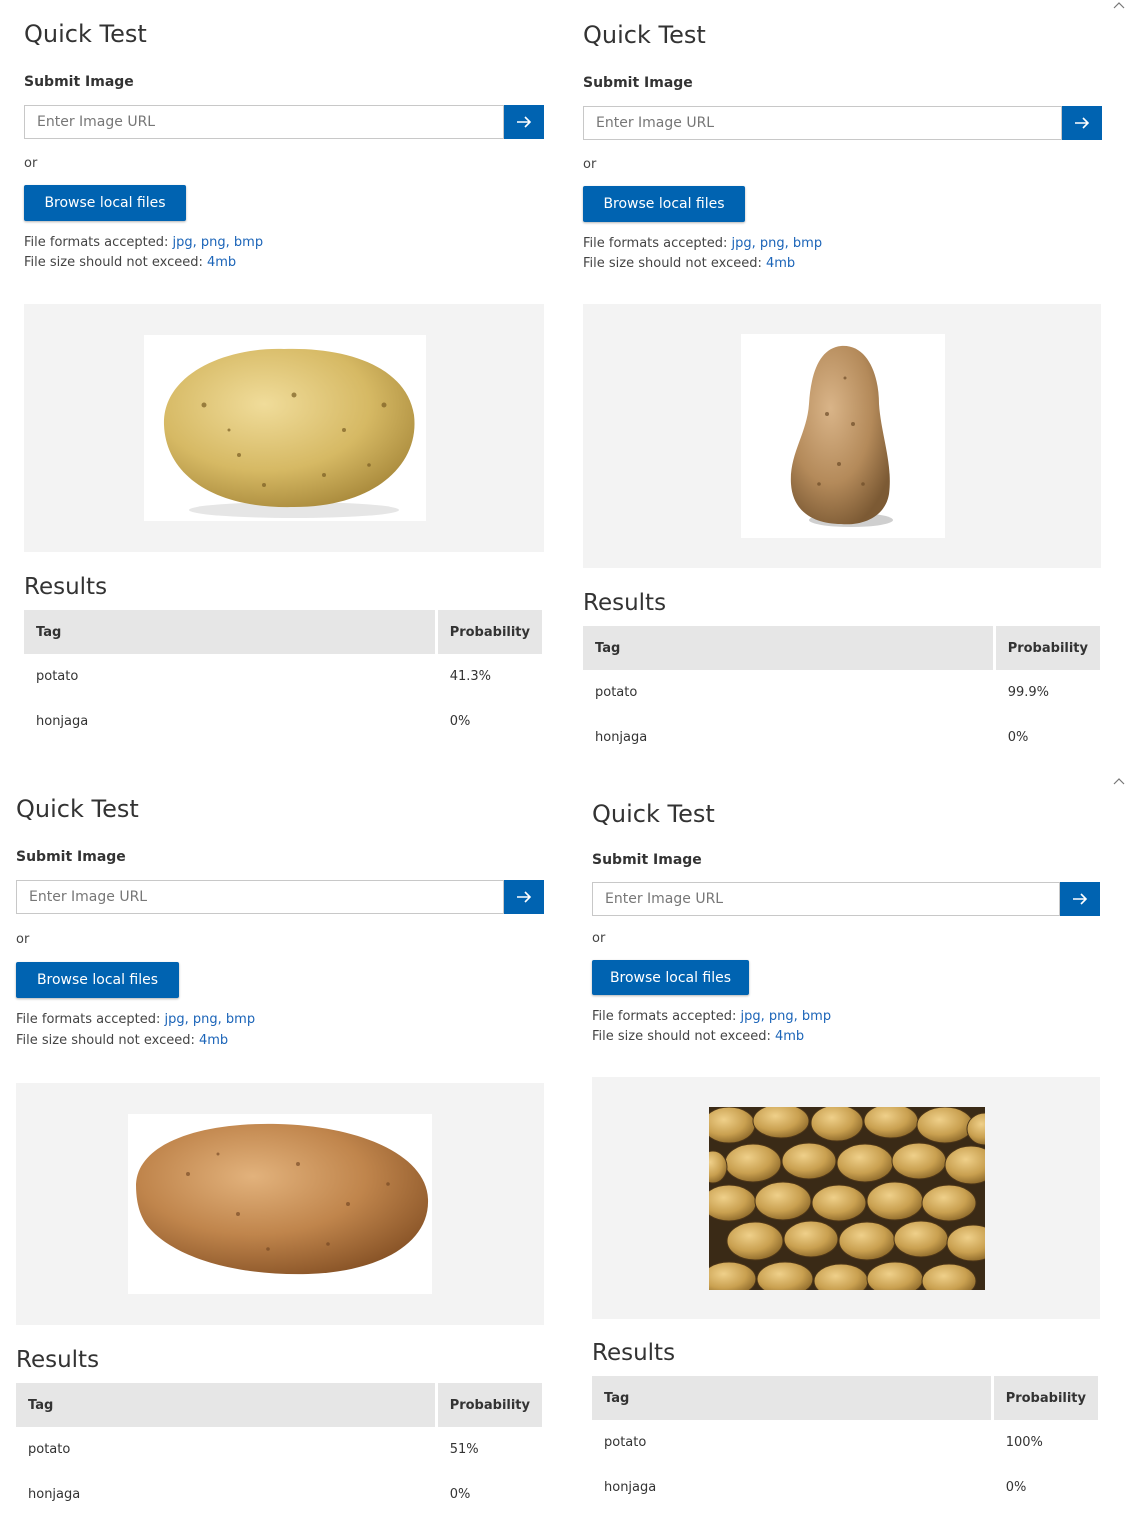 Image resolution: width=1126 pixels, height=1533 pixels. I want to click on results-table: Tag Probability potato 41.3% honjaga 0%, so click(283, 677).